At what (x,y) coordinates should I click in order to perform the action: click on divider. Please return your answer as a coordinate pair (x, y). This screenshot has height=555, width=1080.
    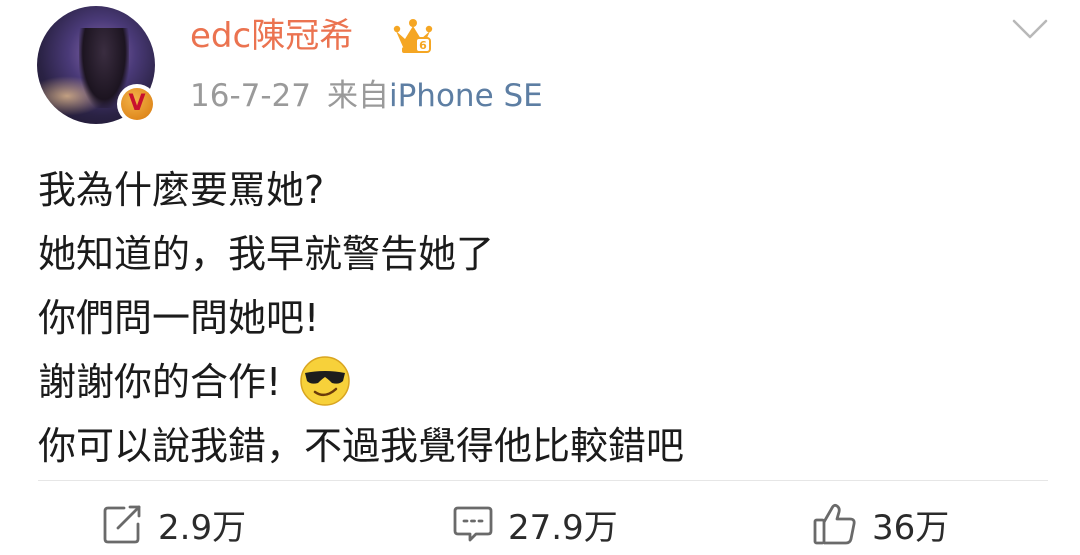
    Looking at the image, I should click on (543, 480).